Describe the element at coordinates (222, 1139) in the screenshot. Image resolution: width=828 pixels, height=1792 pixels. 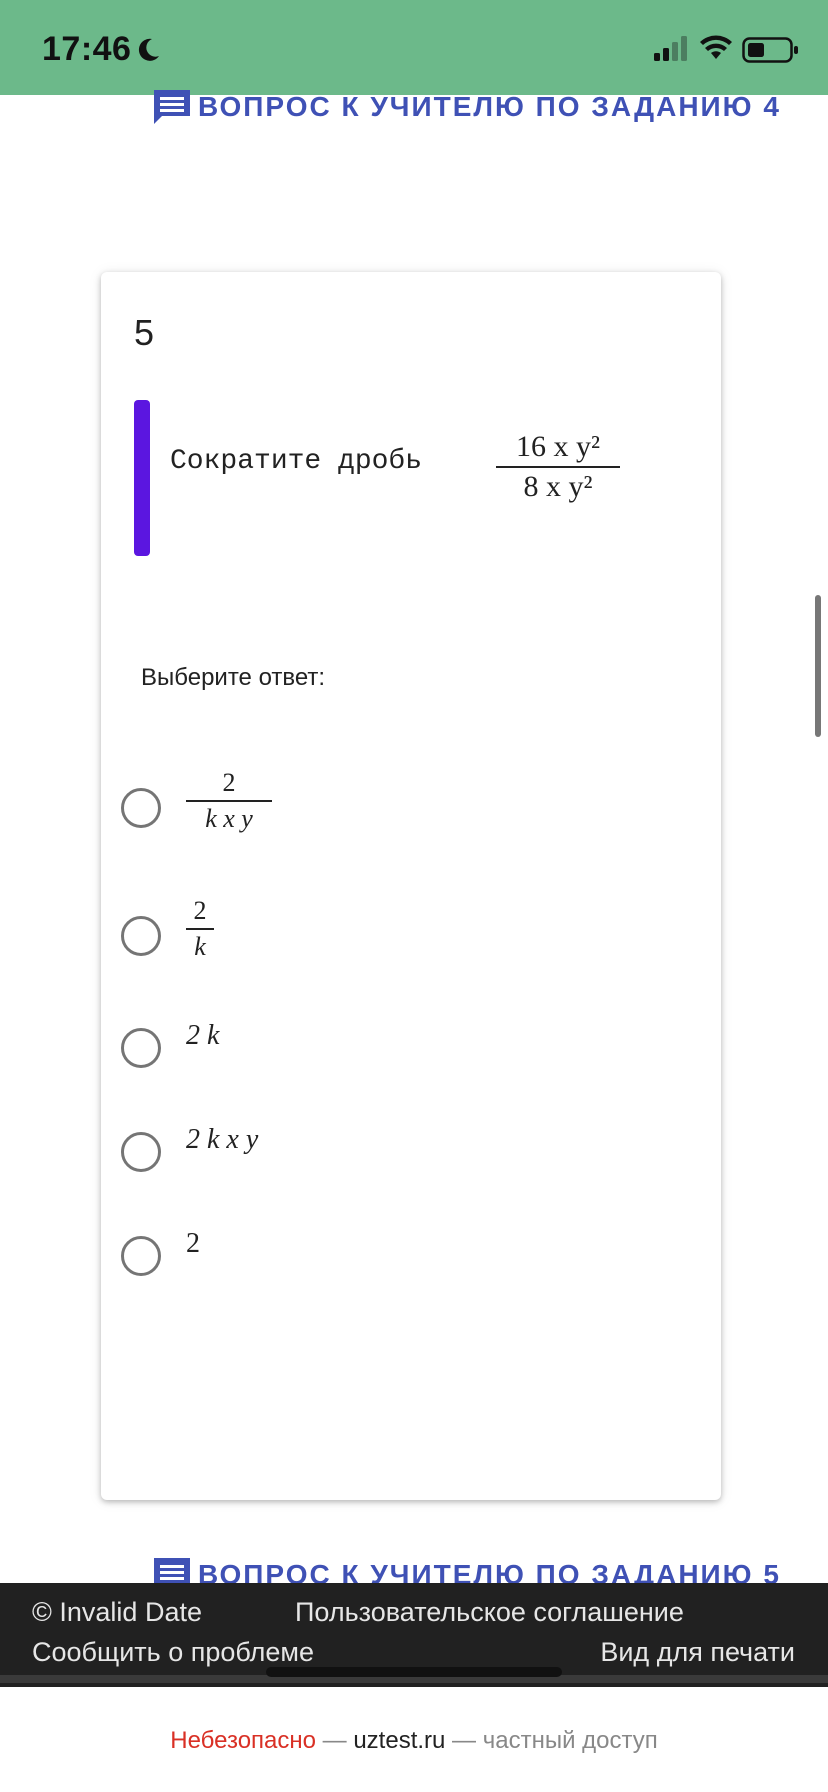
I see `option-value: 2 k x y` at that location.